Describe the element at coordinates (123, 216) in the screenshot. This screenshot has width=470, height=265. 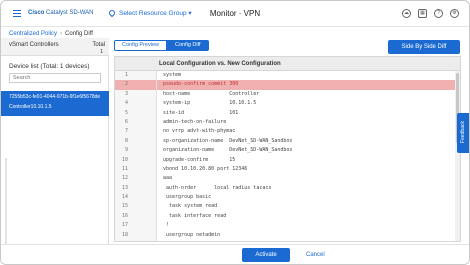
I see `diff-line-number: 16` at that location.